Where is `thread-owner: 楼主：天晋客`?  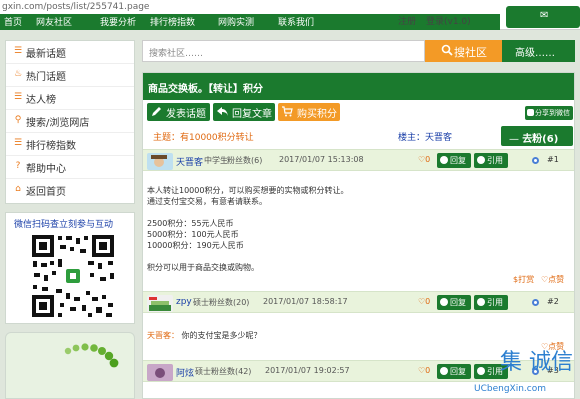
thread-owner: 楼主：天晋客 is located at coordinates (425, 136).